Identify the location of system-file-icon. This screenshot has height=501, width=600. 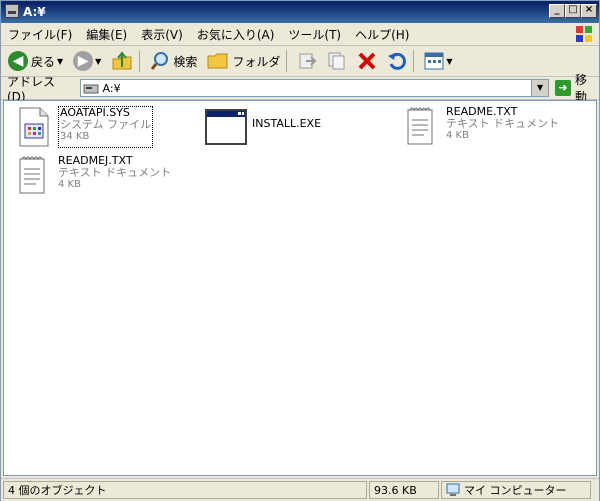
(34, 127).